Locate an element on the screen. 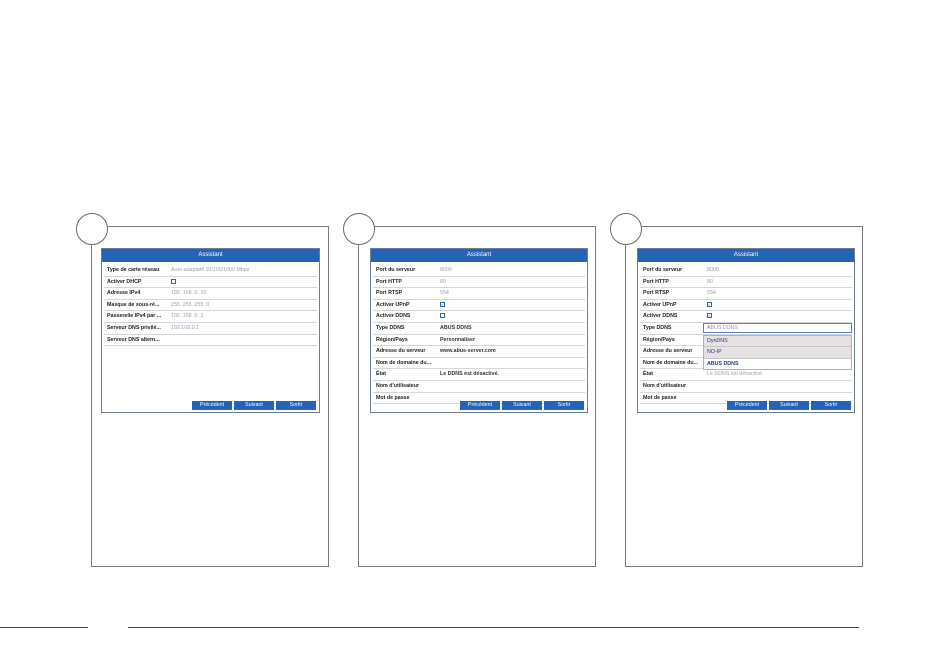  dropdown-option-dyndns: DynDNS is located at coordinates (777, 342).